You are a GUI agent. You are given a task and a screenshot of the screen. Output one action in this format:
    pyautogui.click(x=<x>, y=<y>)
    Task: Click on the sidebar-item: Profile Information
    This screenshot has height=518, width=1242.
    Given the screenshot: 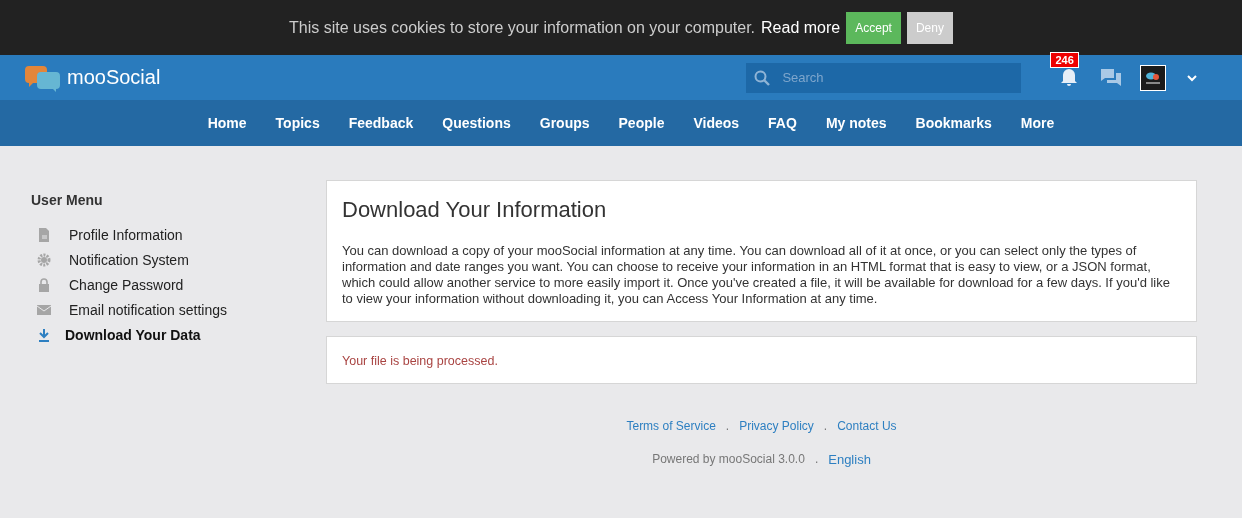 What is the action you would take?
    pyautogui.click(x=176, y=234)
    